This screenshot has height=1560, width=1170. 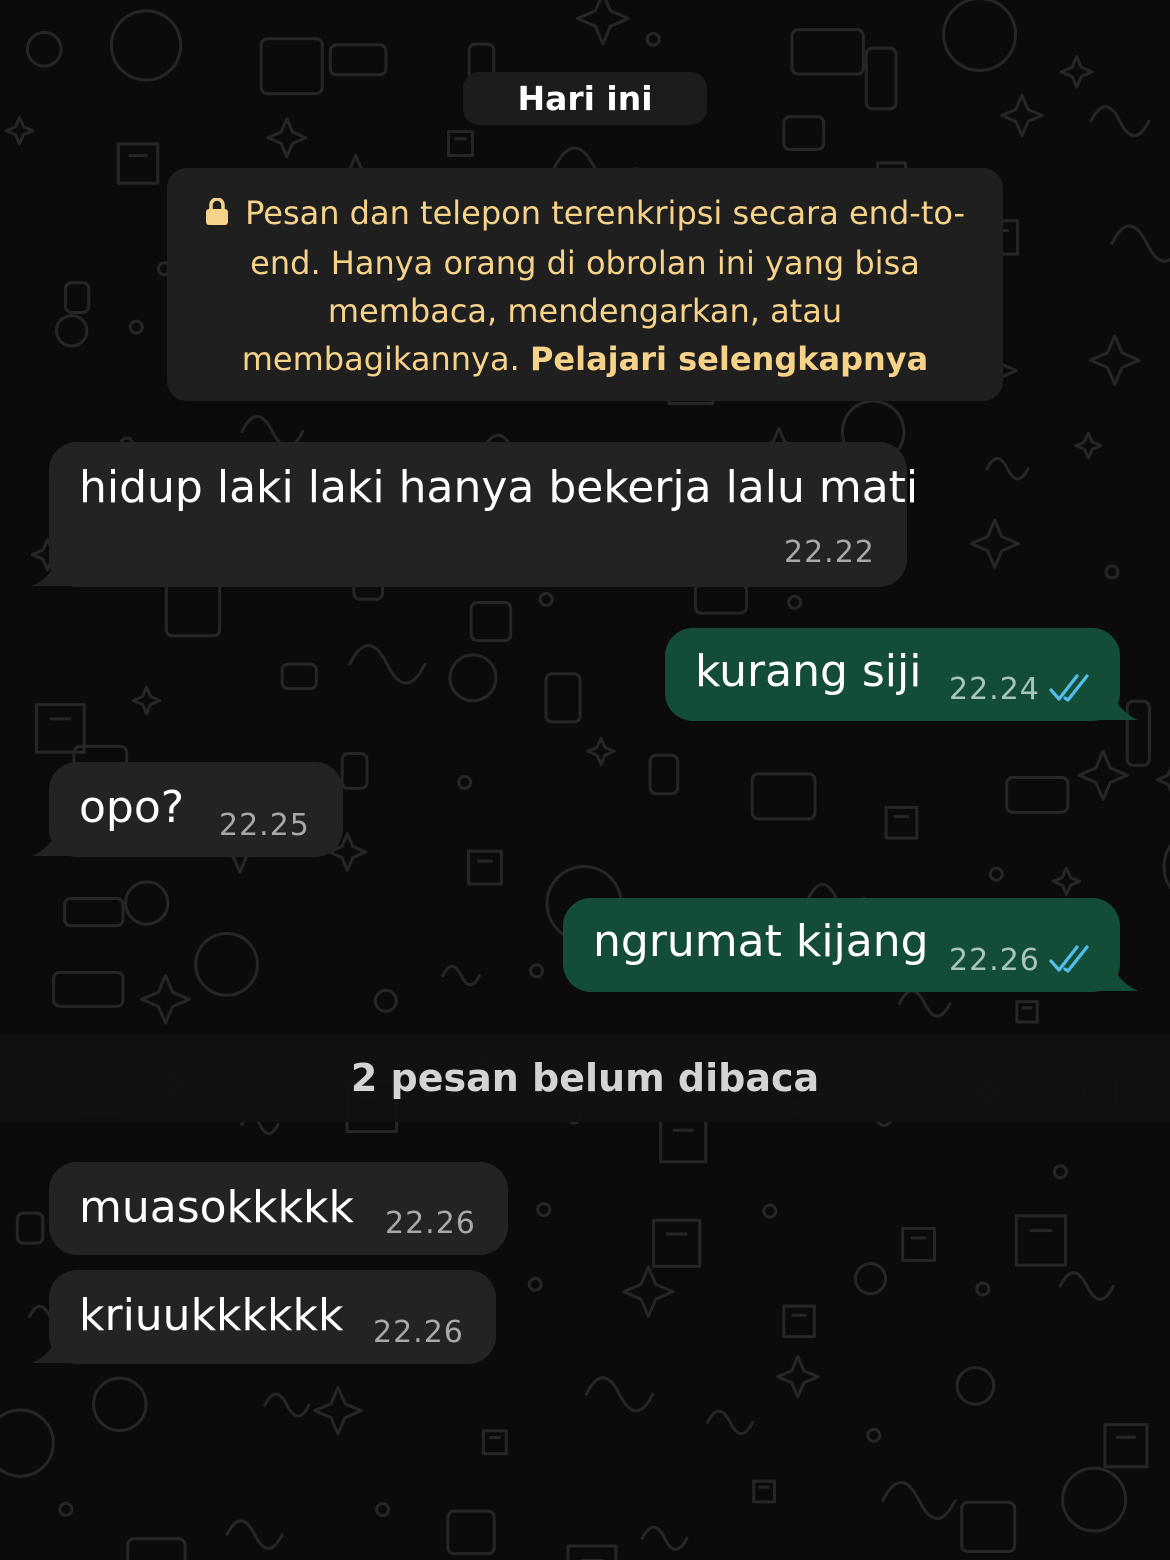 I want to click on message-bubble-outgoing: ngrumat kijang 22.26, so click(x=841, y=945).